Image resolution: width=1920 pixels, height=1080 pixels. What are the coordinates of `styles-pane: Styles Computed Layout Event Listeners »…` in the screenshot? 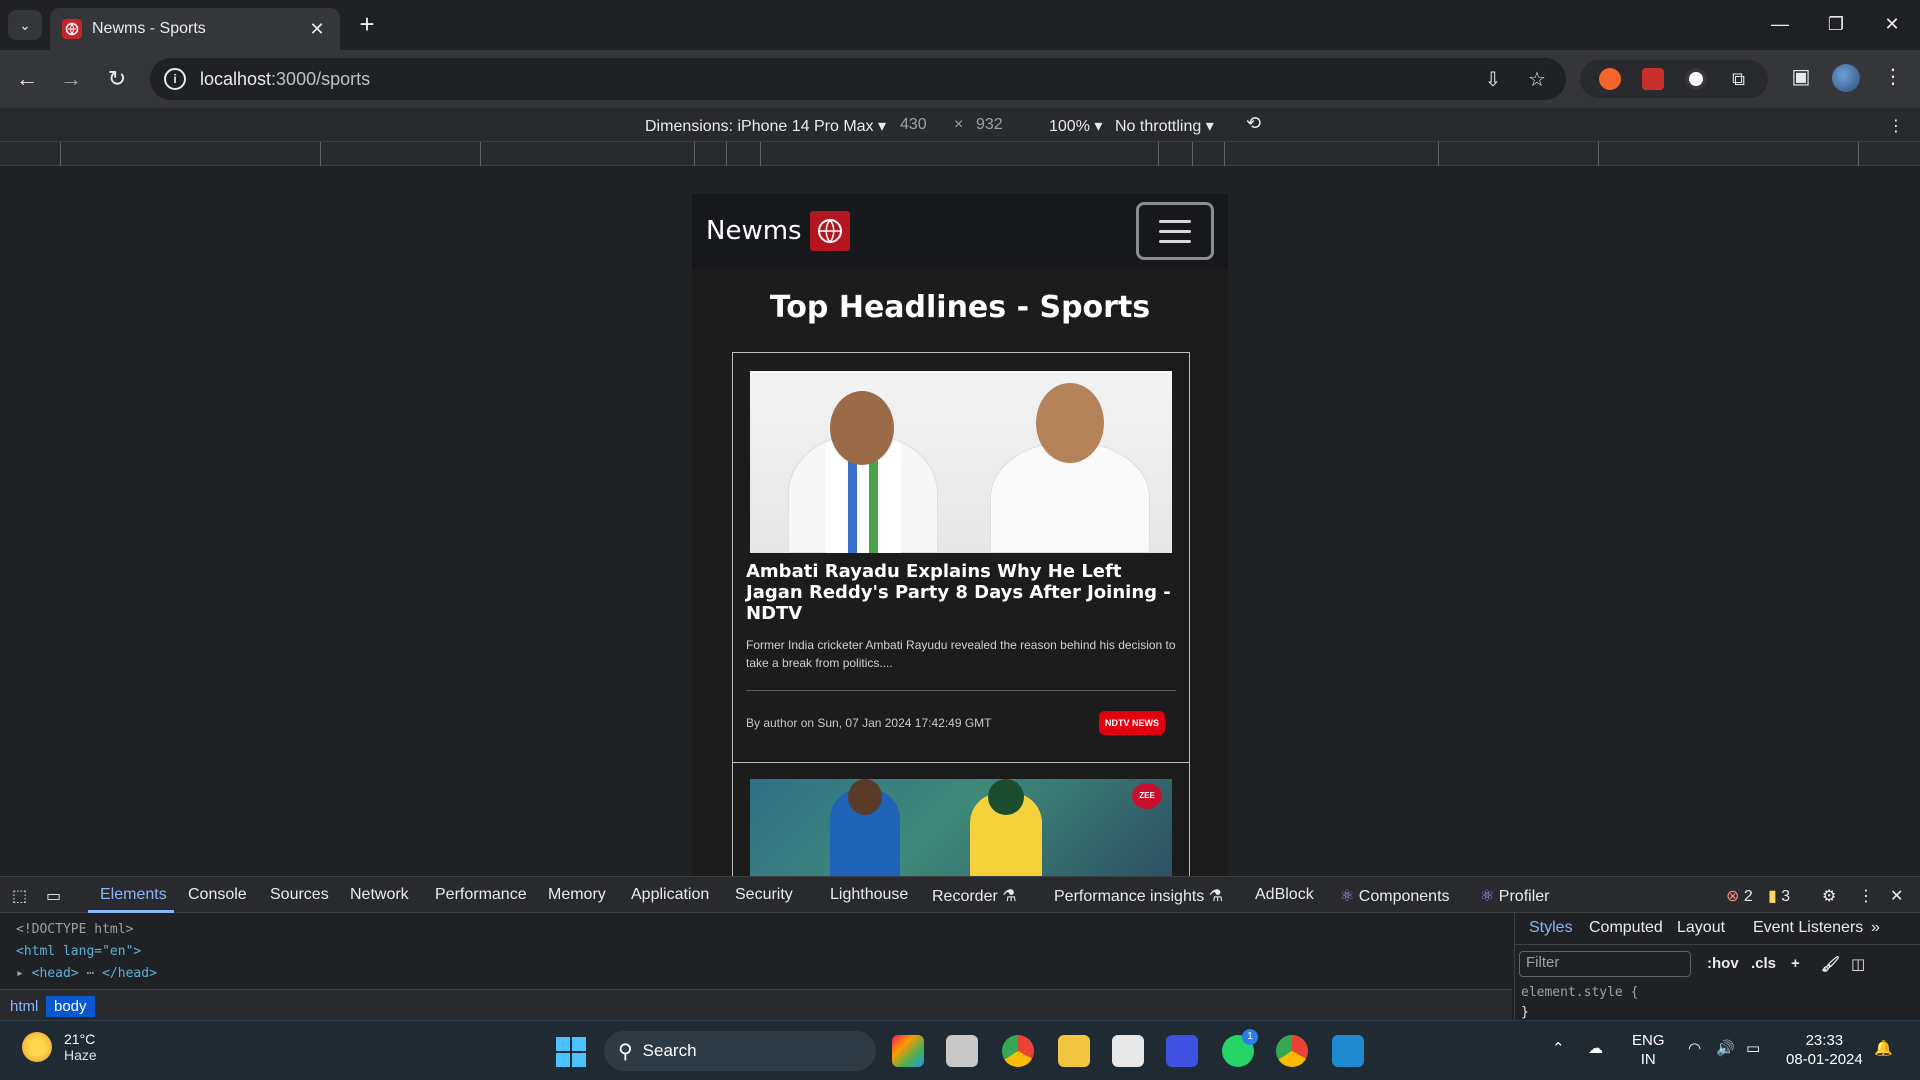 It's located at (1717, 967).